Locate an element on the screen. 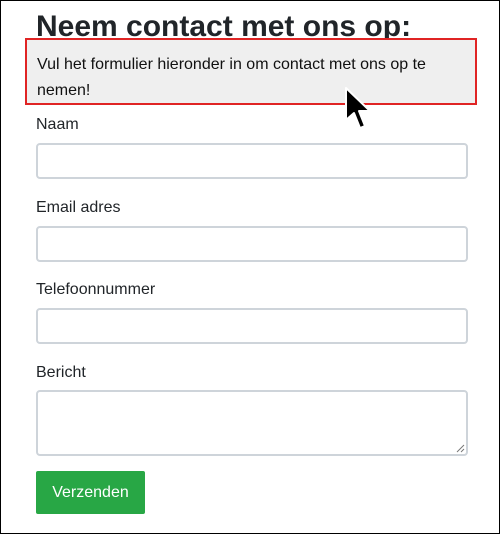 The image size is (500, 534). phone-input is located at coordinates (252, 326).